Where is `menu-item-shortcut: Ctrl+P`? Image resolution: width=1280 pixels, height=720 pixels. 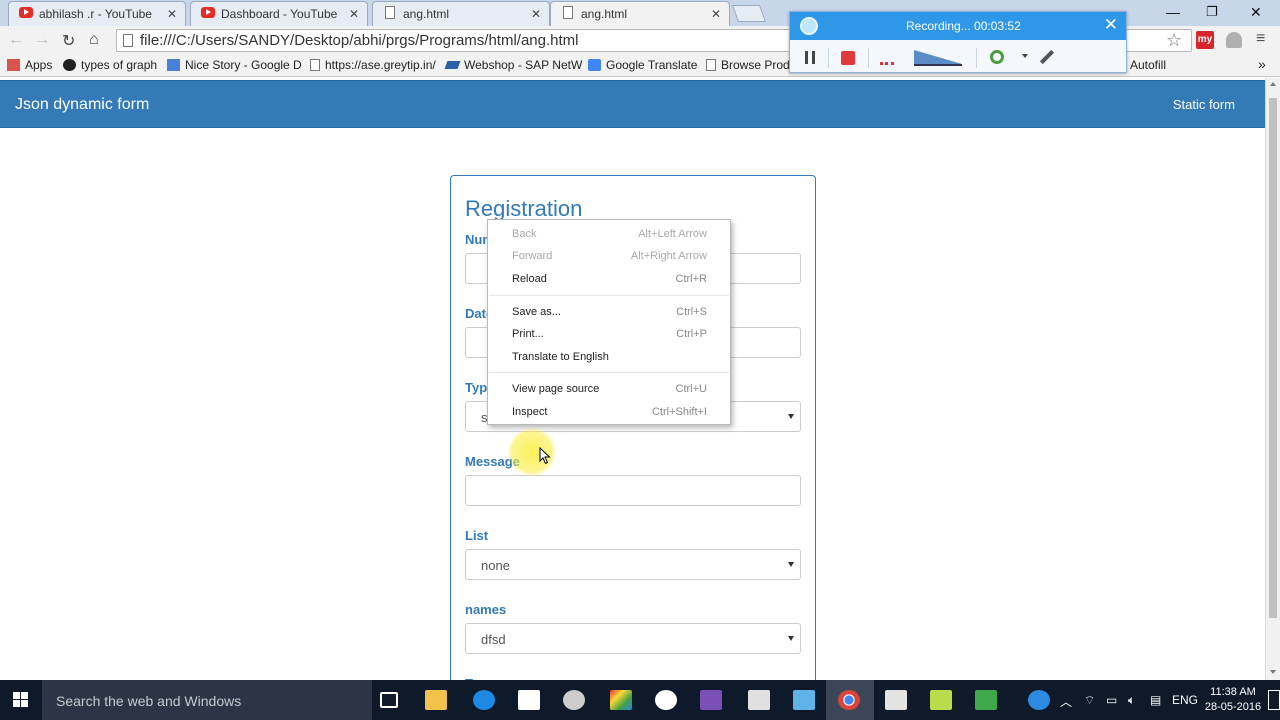 menu-item-shortcut: Ctrl+P is located at coordinates (691, 334).